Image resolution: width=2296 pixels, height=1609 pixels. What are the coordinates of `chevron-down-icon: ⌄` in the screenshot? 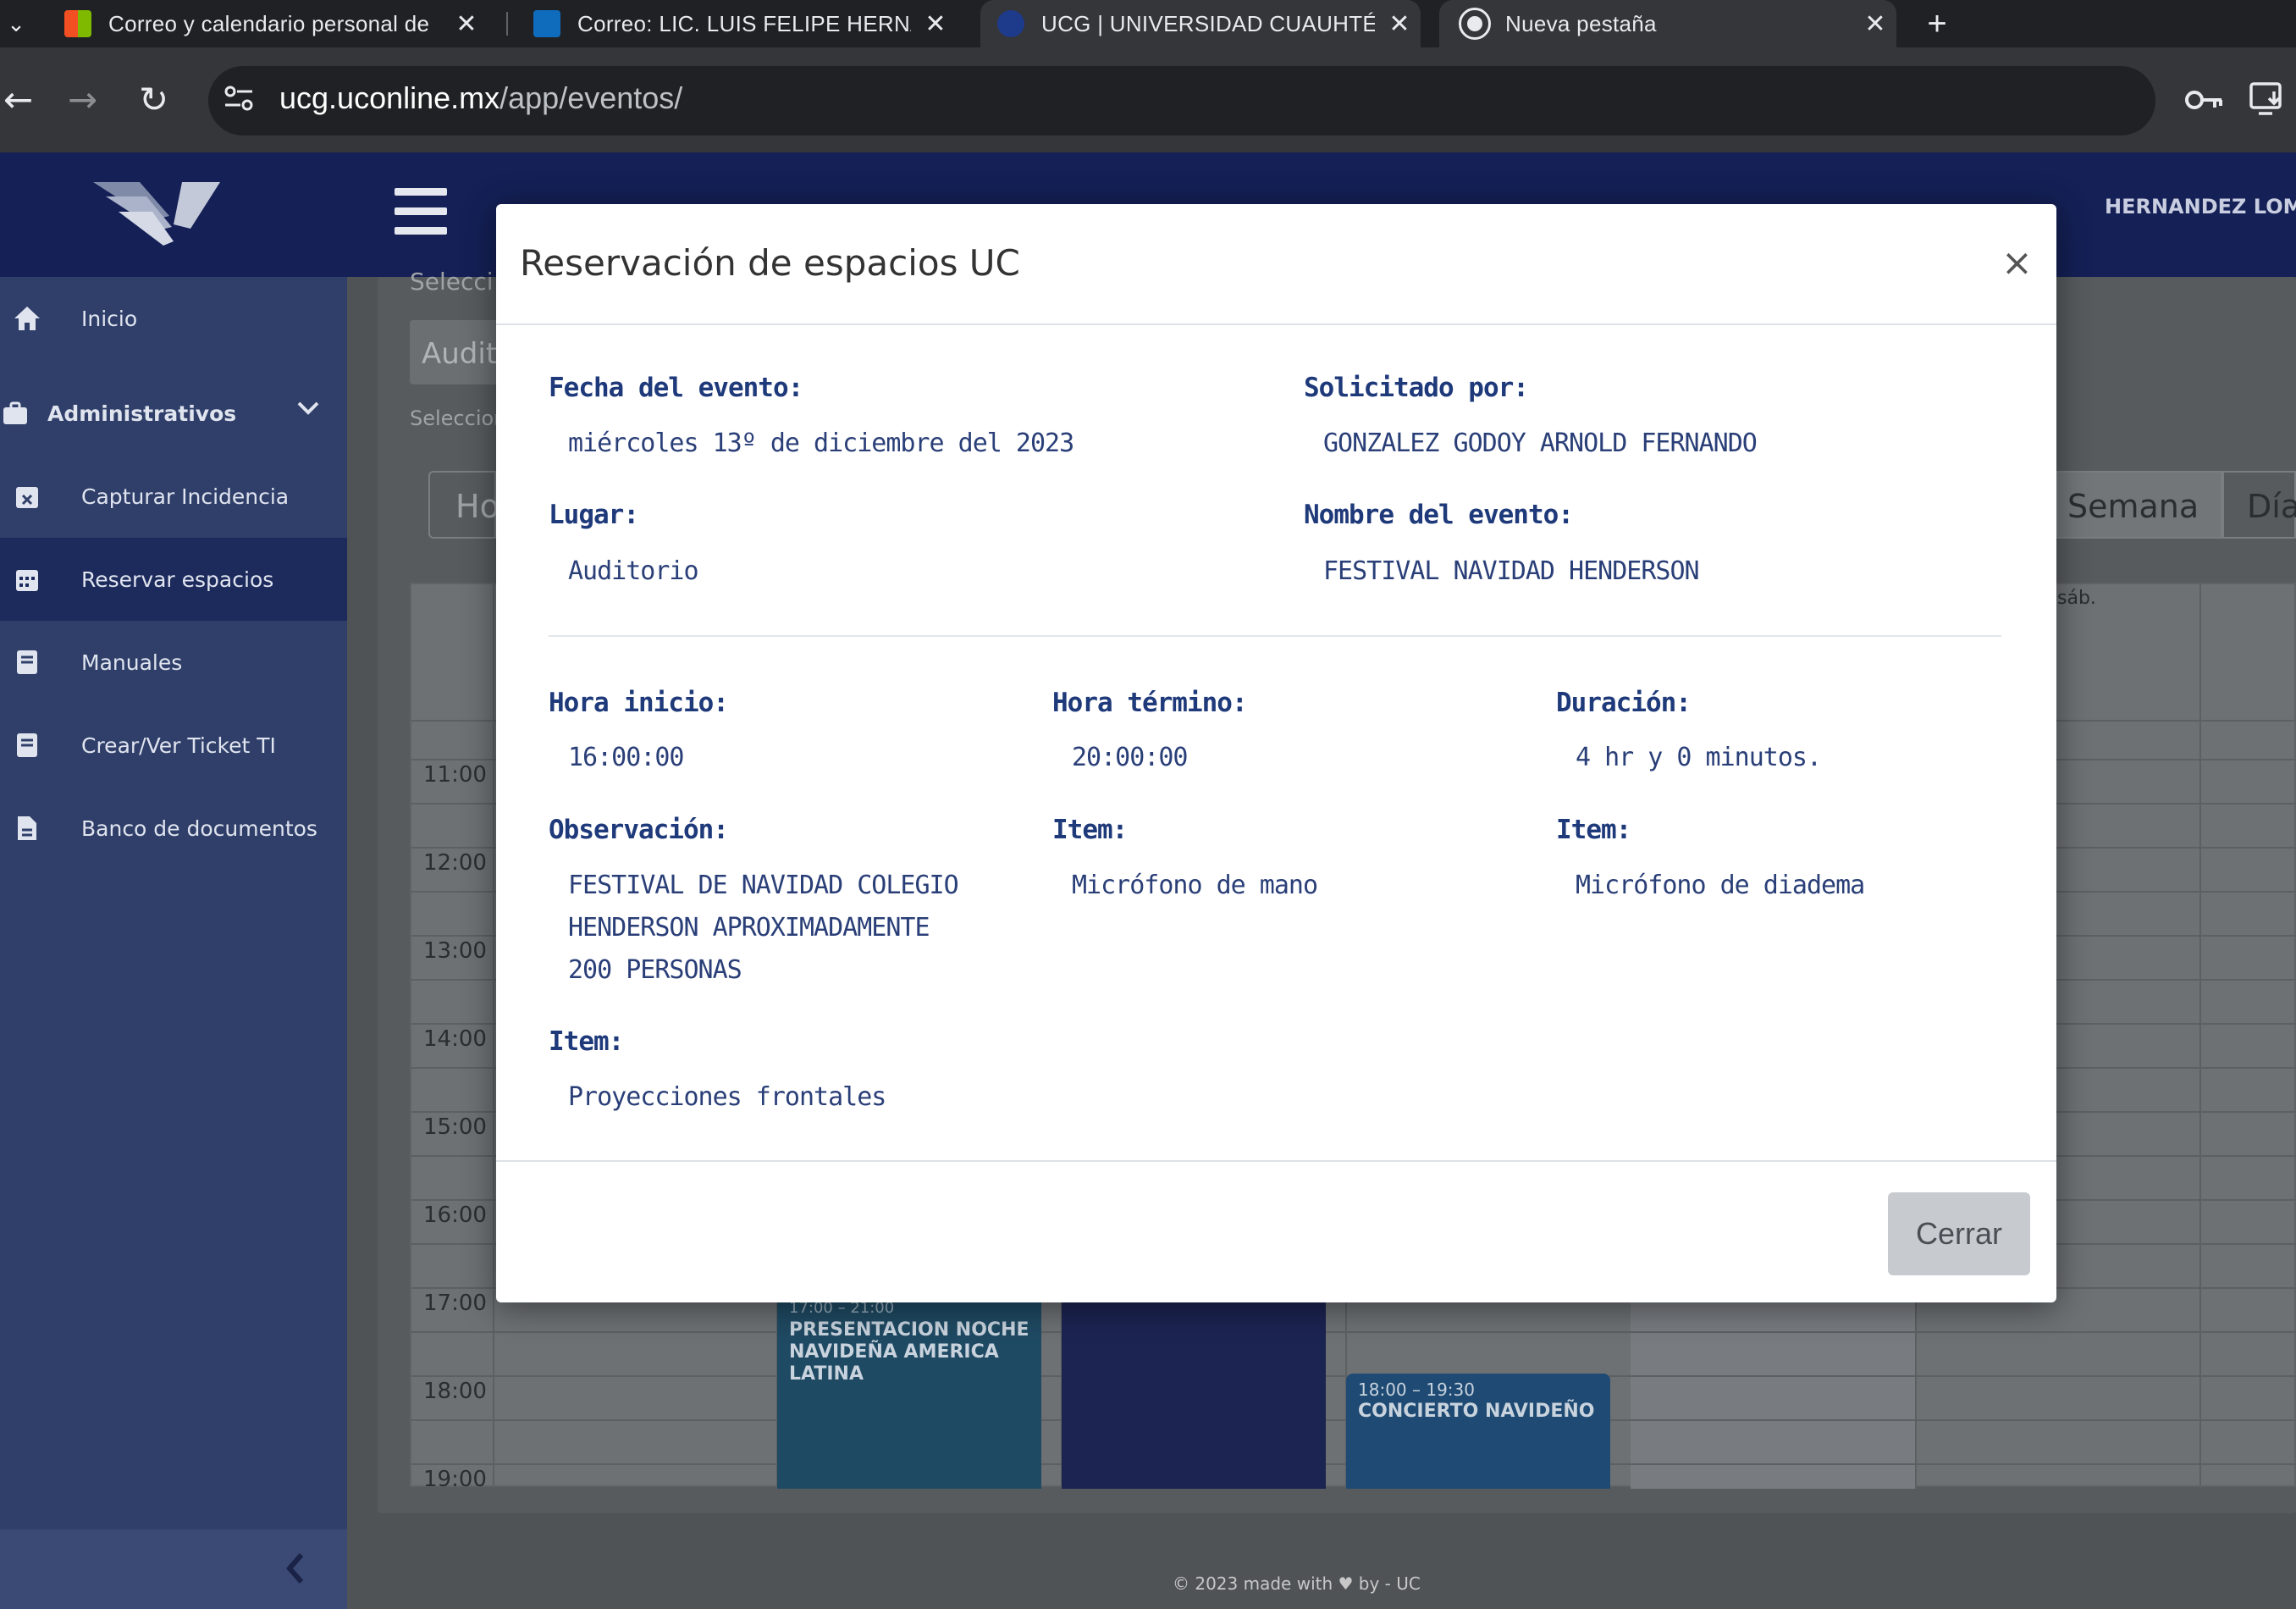 It's located at (16, 23).